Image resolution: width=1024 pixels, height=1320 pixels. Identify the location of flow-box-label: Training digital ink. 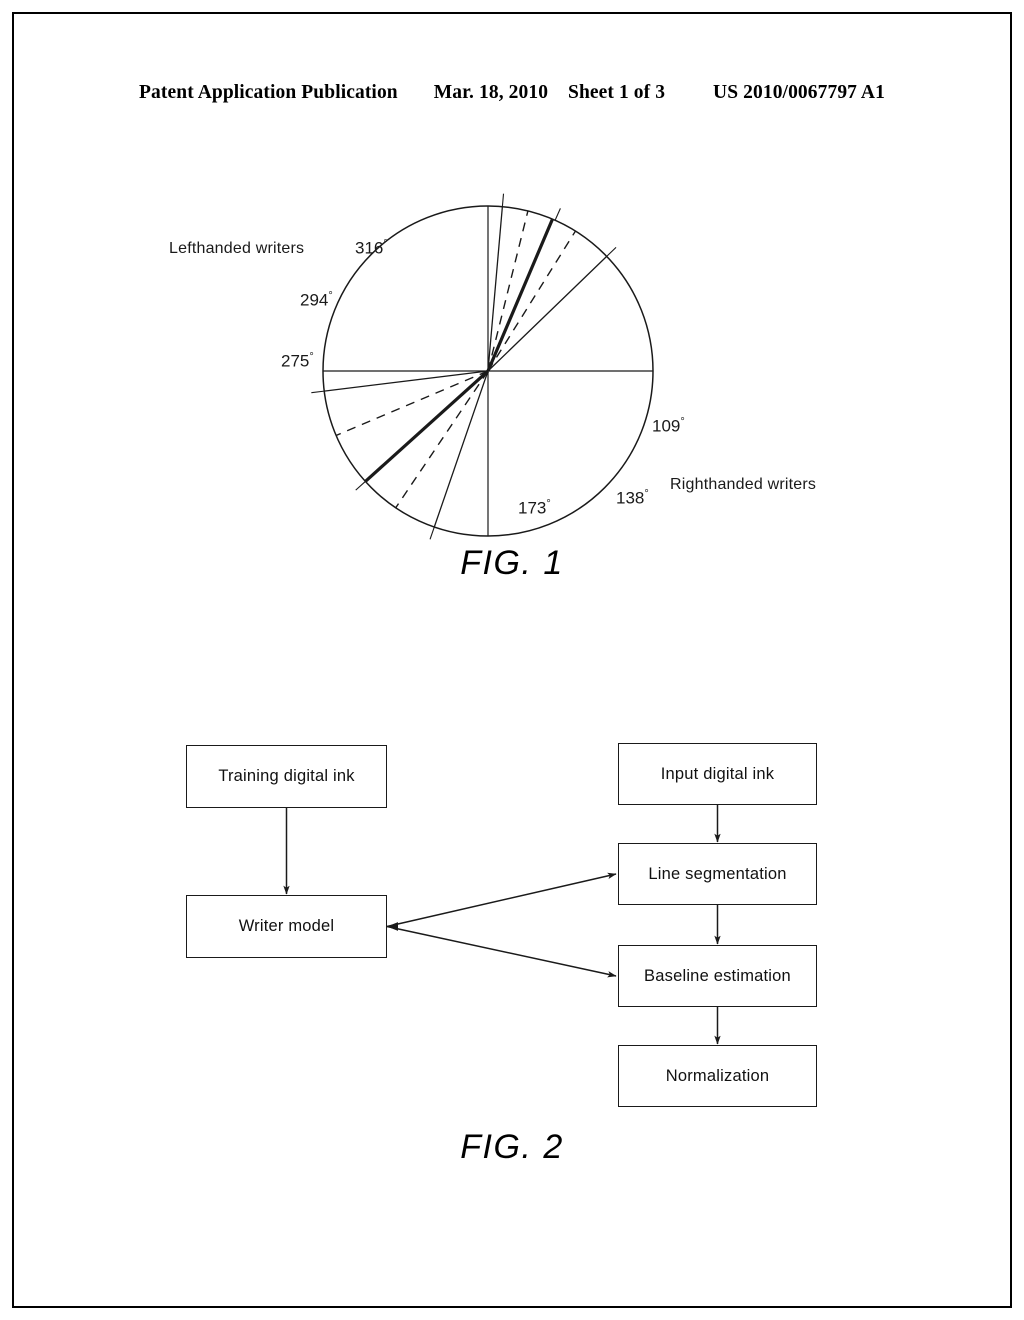
(286, 776).